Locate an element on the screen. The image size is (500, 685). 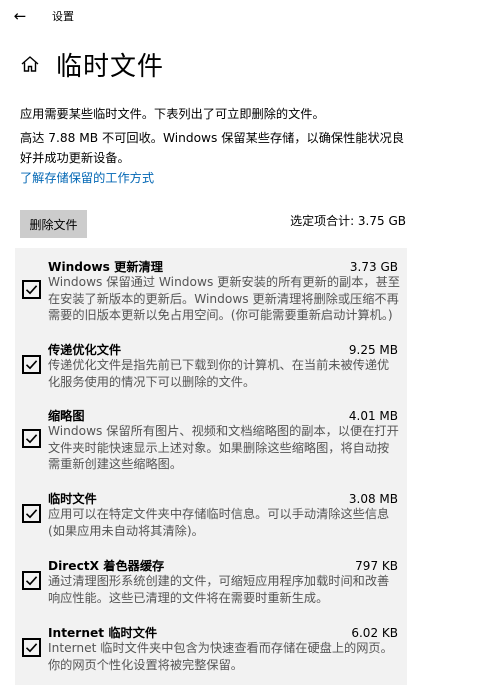
checkbox-thumbnails is located at coordinates (31, 438).